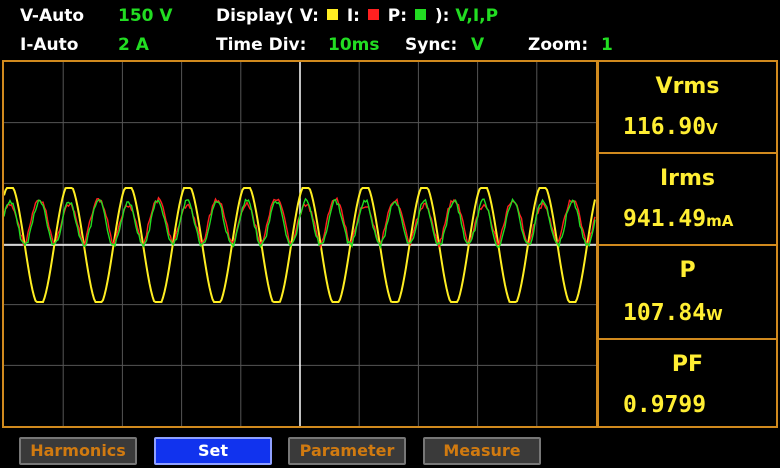  Describe the element at coordinates (558, 45) in the screenshot. I see `zoom-label: Zoom:` at that location.